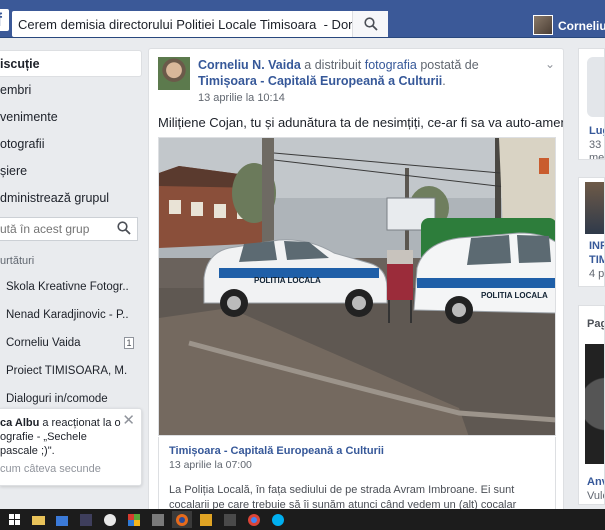 Image resolution: width=605 pixels, height=530 pixels. I want to click on right-card-title: Anv, so click(595, 482).